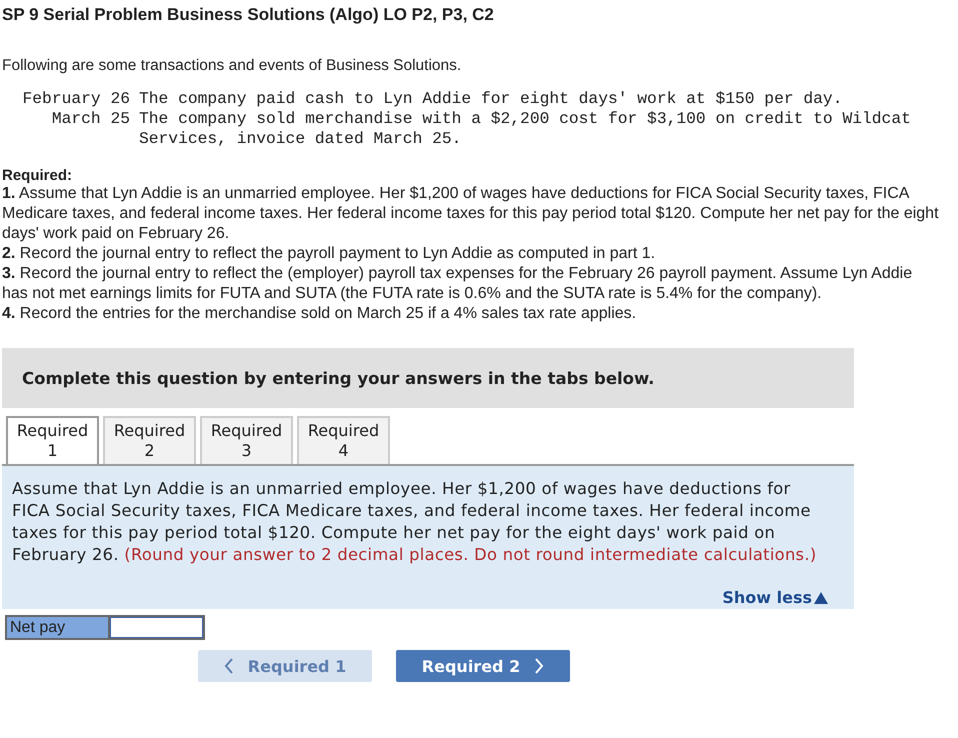  Describe the element at coordinates (343, 440) in the screenshot. I see `required-tab: Required 4` at that location.